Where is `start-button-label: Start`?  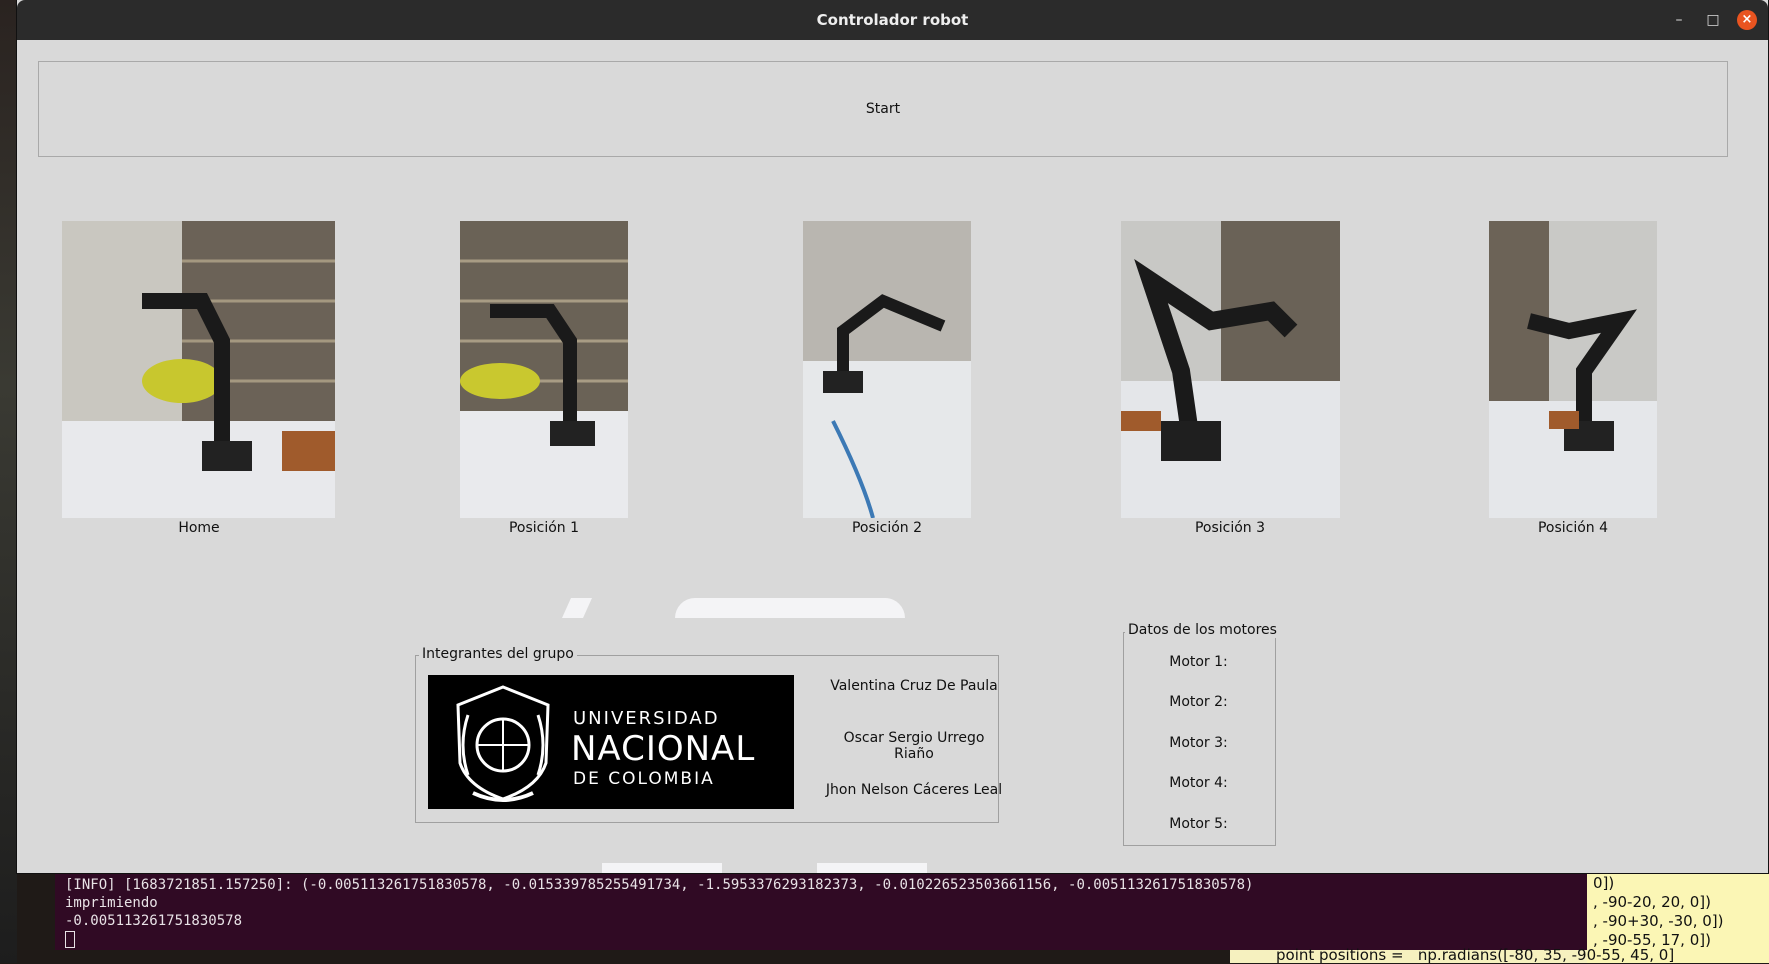 start-button-label: Start is located at coordinates (883, 109).